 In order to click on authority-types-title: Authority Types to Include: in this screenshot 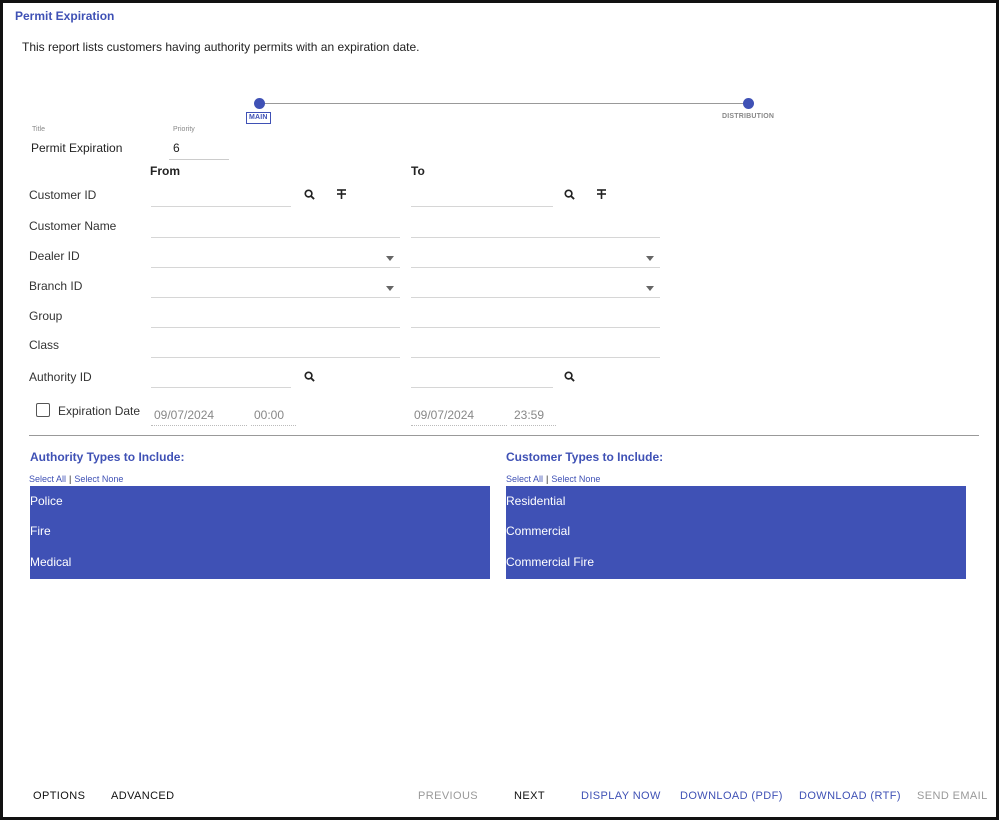, I will do `click(107, 457)`.